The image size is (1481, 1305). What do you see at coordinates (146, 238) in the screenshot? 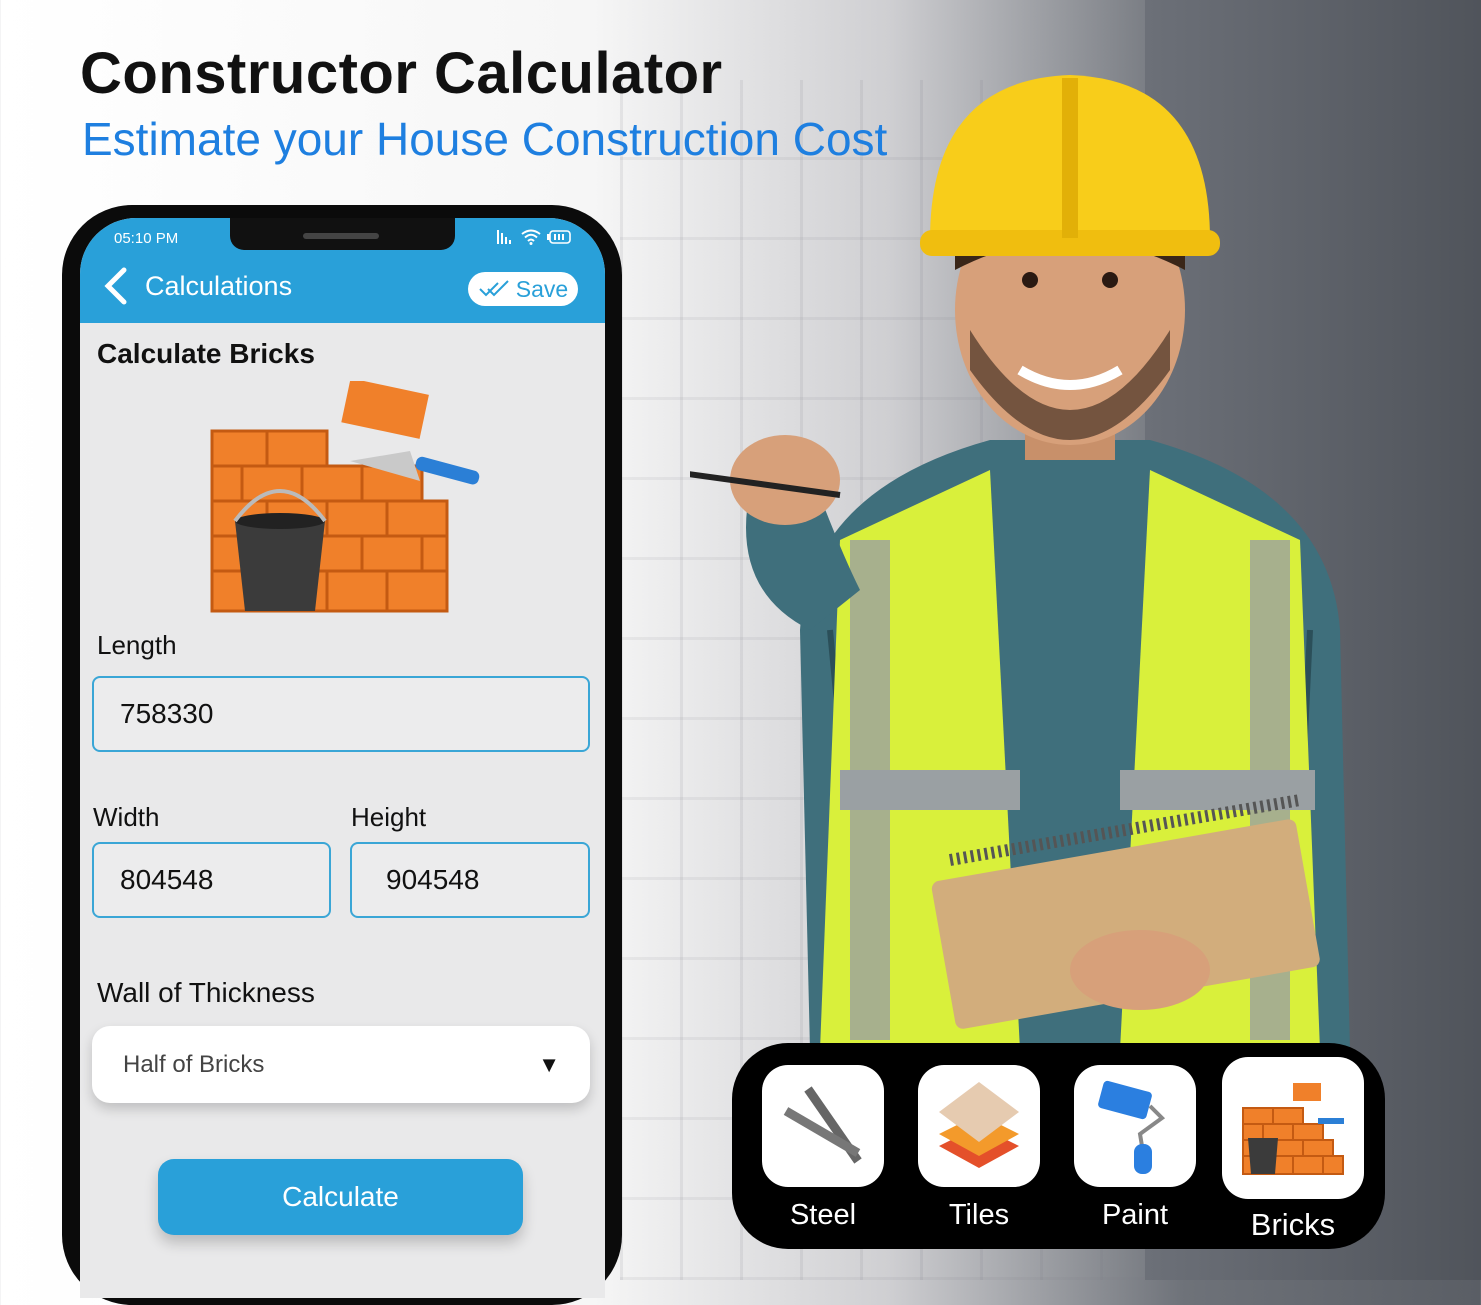
I see `status-time: 05:10 PM` at bounding box center [146, 238].